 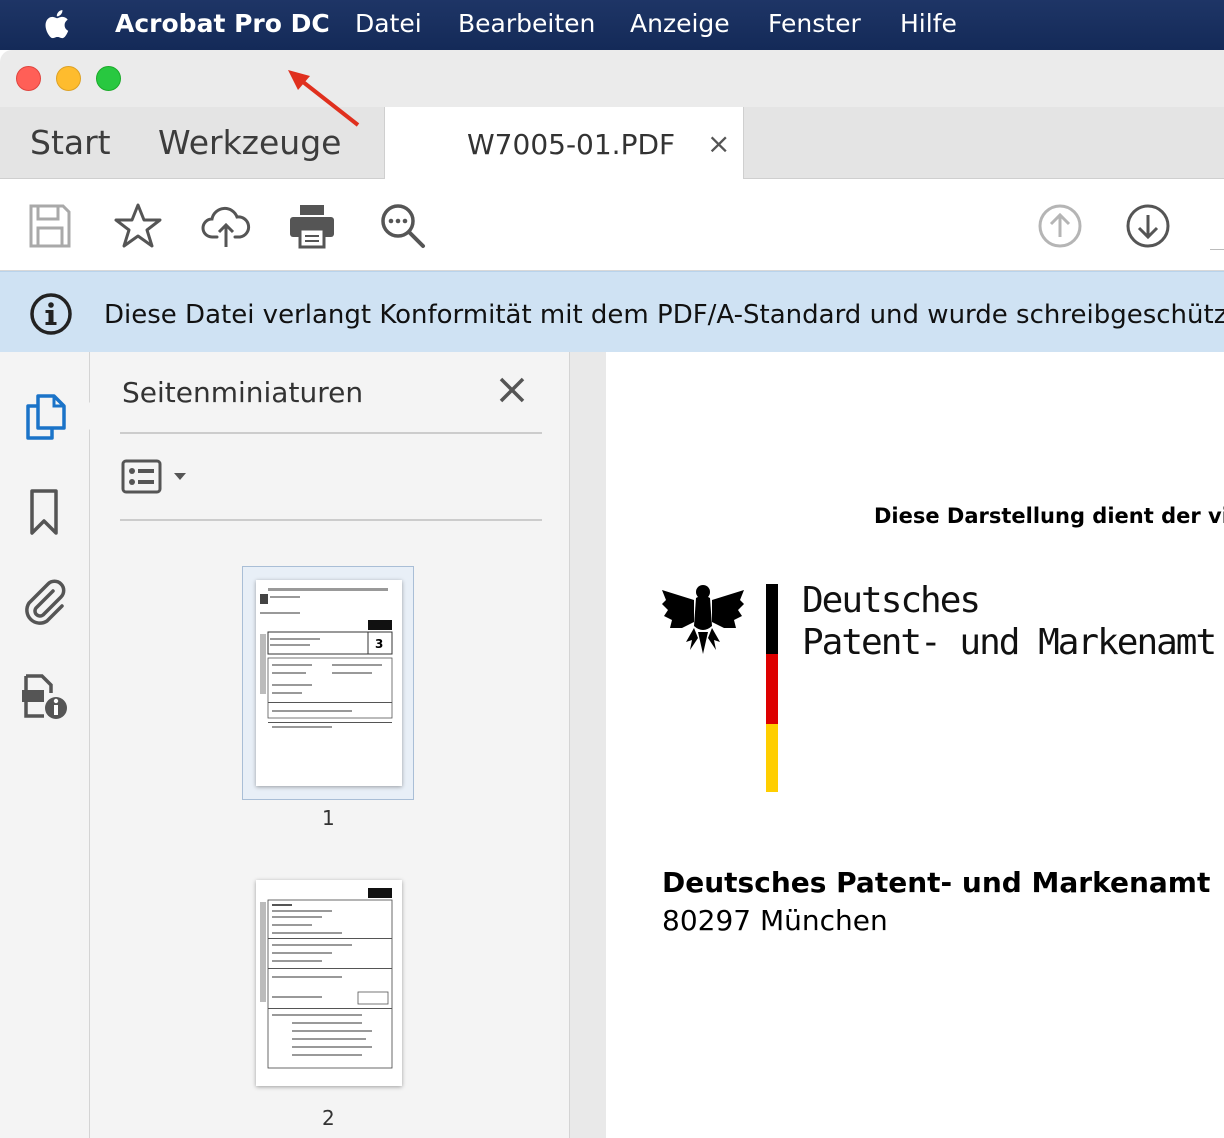 I want to click on panel-title: Seitenminiaturen, so click(x=243, y=392).